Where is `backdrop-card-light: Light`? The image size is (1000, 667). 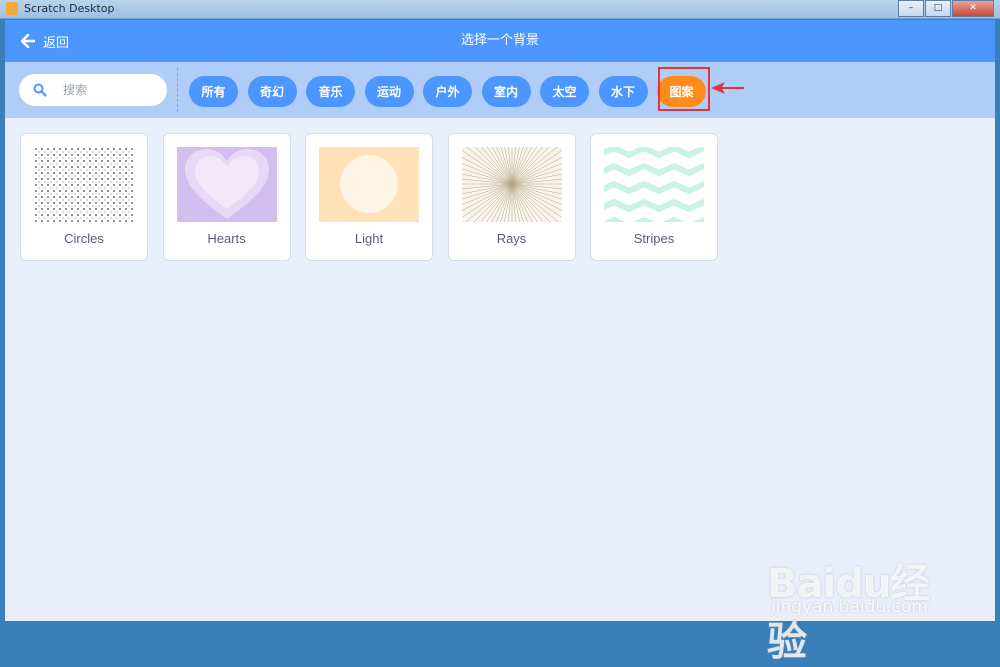 backdrop-card-light: Light is located at coordinates (369, 197).